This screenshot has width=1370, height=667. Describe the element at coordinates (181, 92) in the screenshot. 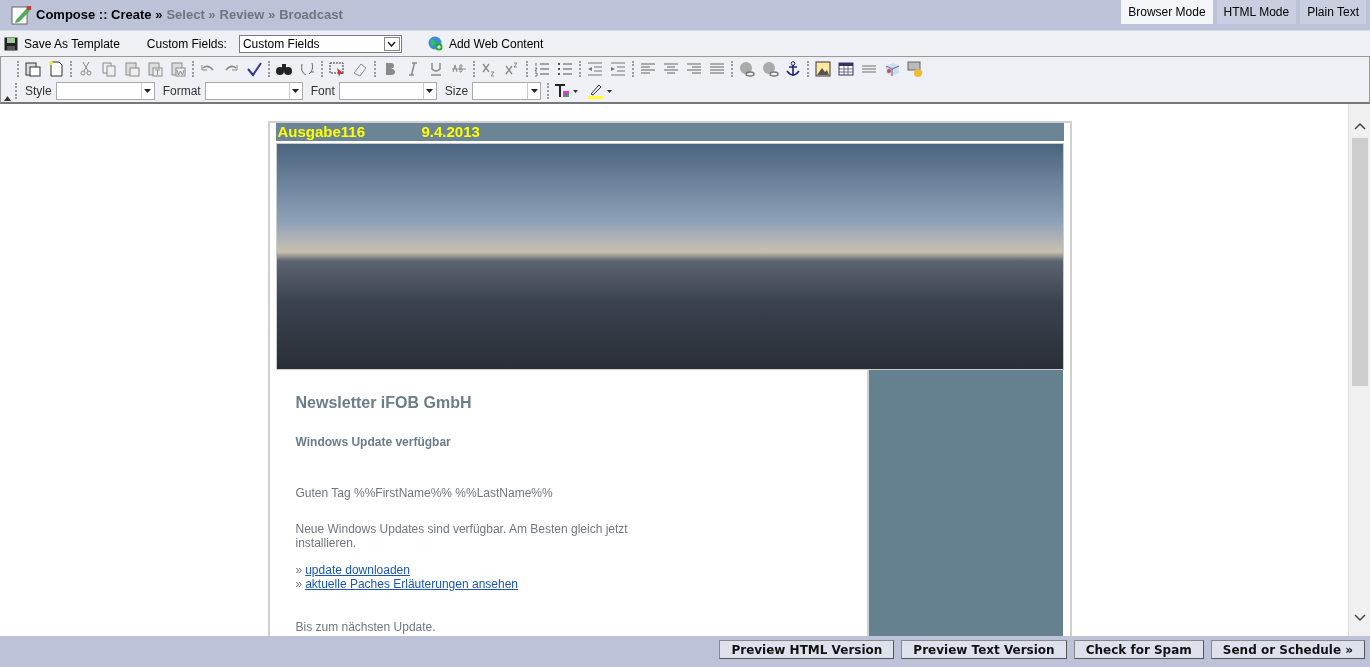

I see `format-select-label: Format` at that location.